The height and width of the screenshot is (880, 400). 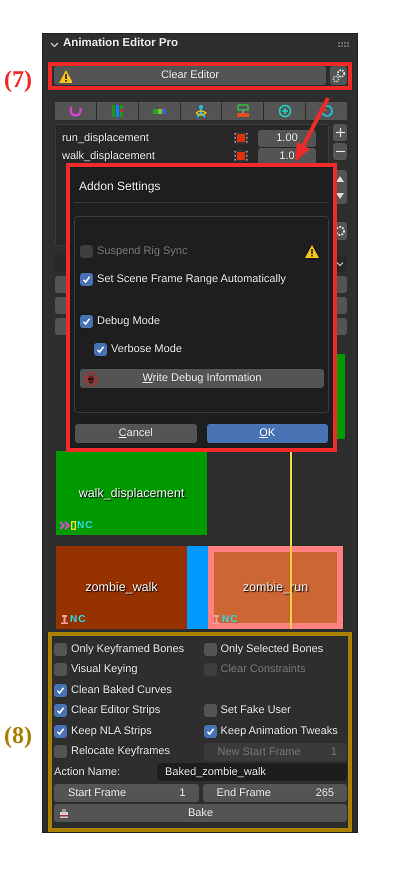 I want to click on checkbox-label: Clear Constraints, so click(x=263, y=670).